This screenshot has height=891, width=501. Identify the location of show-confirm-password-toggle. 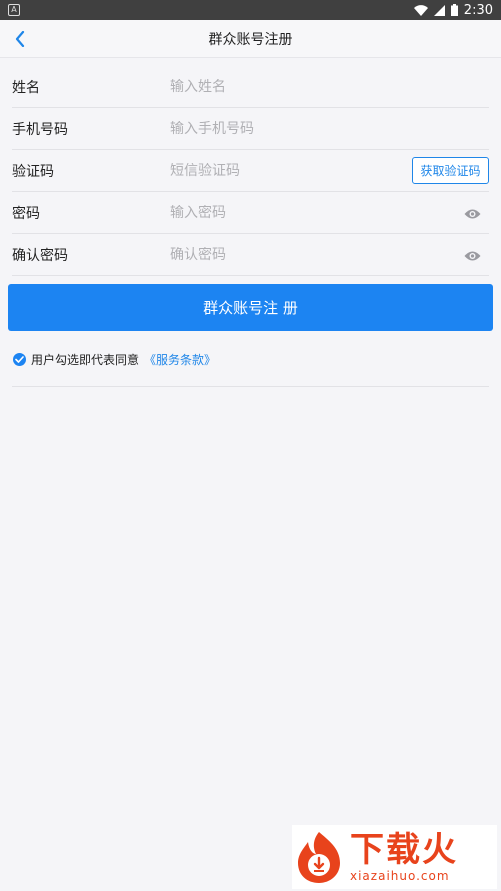
(472, 256).